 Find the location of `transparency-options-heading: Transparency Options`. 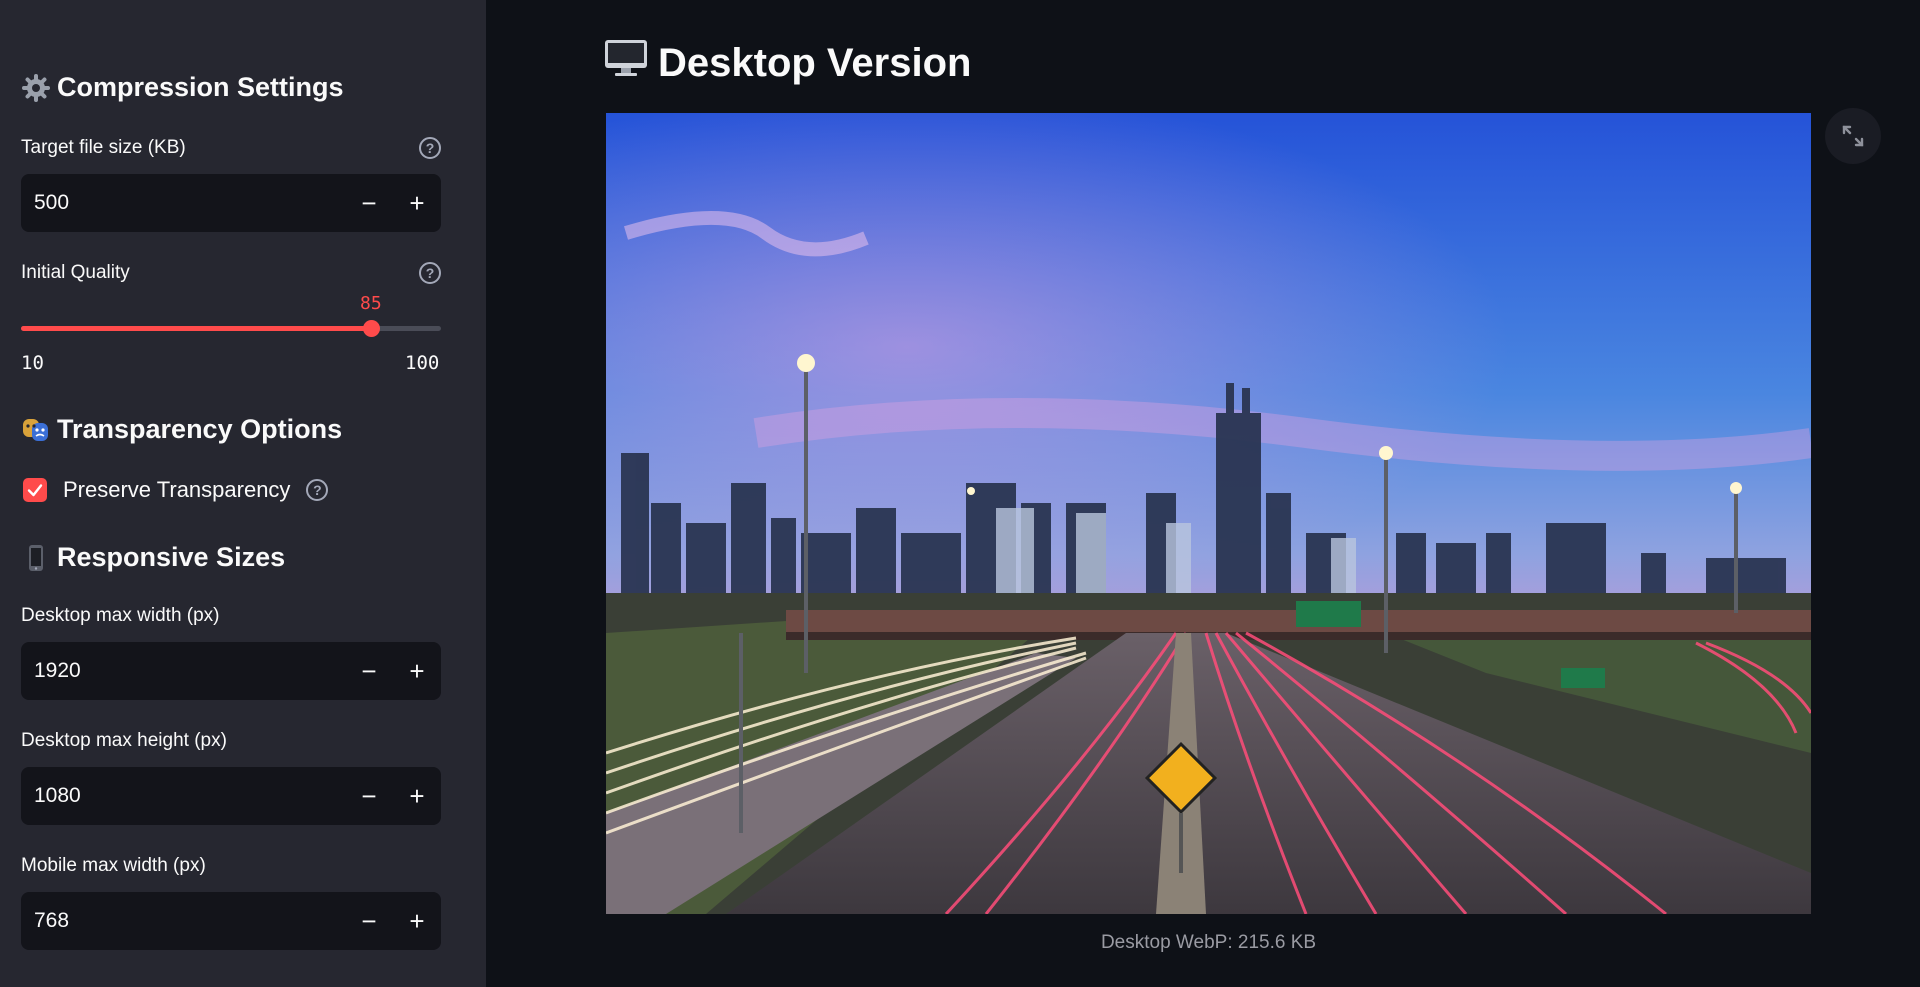

transparency-options-heading: Transparency Options is located at coordinates (181, 429).